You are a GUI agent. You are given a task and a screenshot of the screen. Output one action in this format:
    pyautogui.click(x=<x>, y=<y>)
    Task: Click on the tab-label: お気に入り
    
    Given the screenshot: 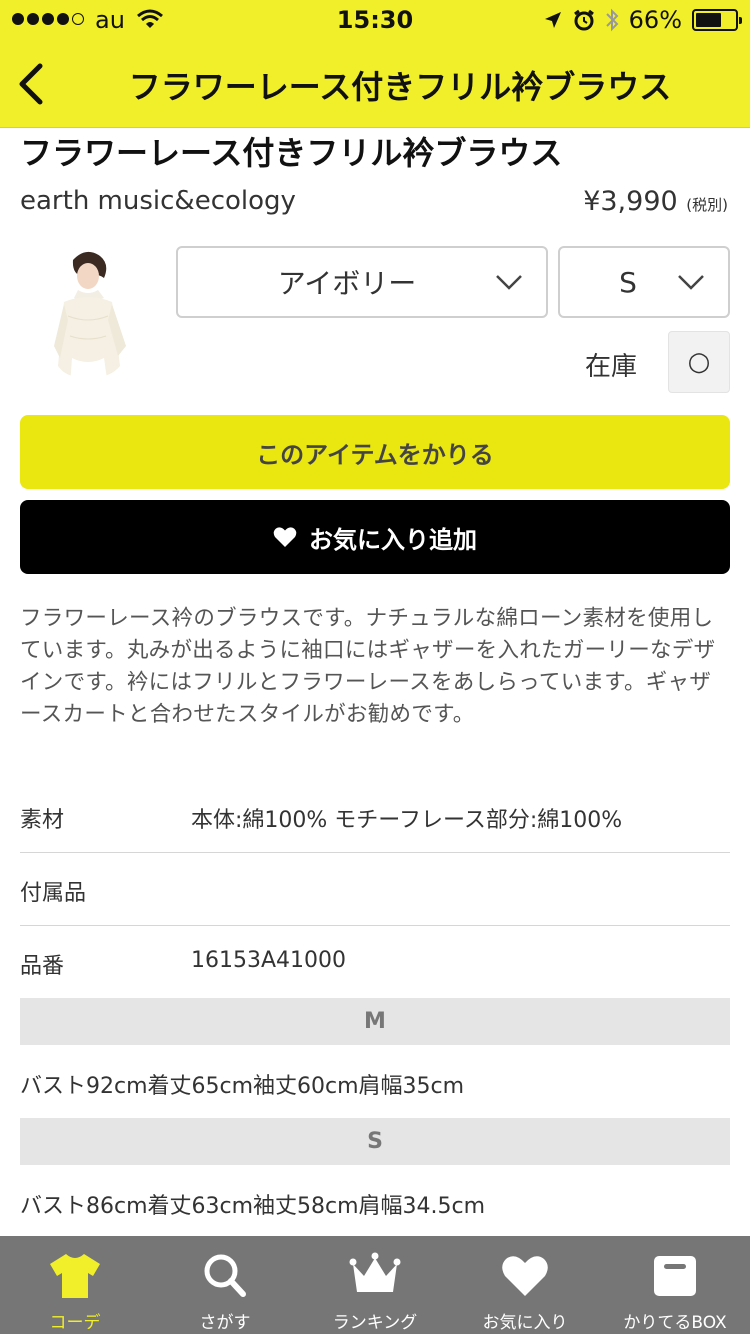 What is the action you would take?
    pyautogui.click(x=525, y=1323)
    